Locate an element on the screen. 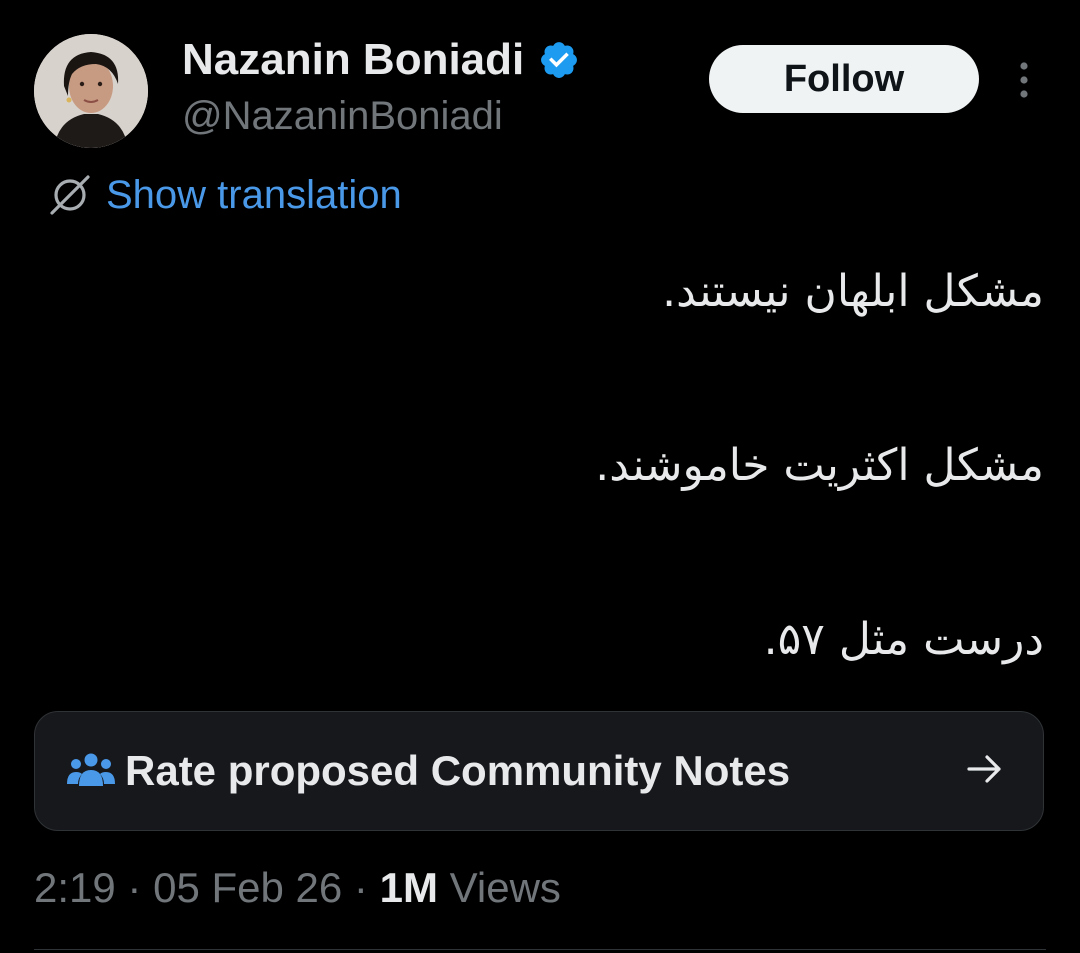  community-notes-label: Rate proposed Community Notes is located at coordinates (457, 771).